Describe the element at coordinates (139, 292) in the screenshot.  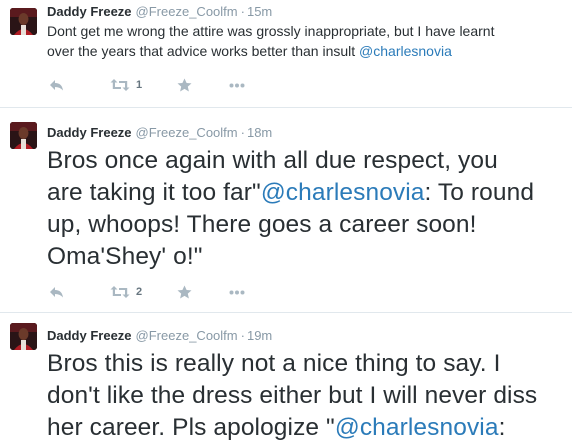
I see `retweet-count: 2` at that location.